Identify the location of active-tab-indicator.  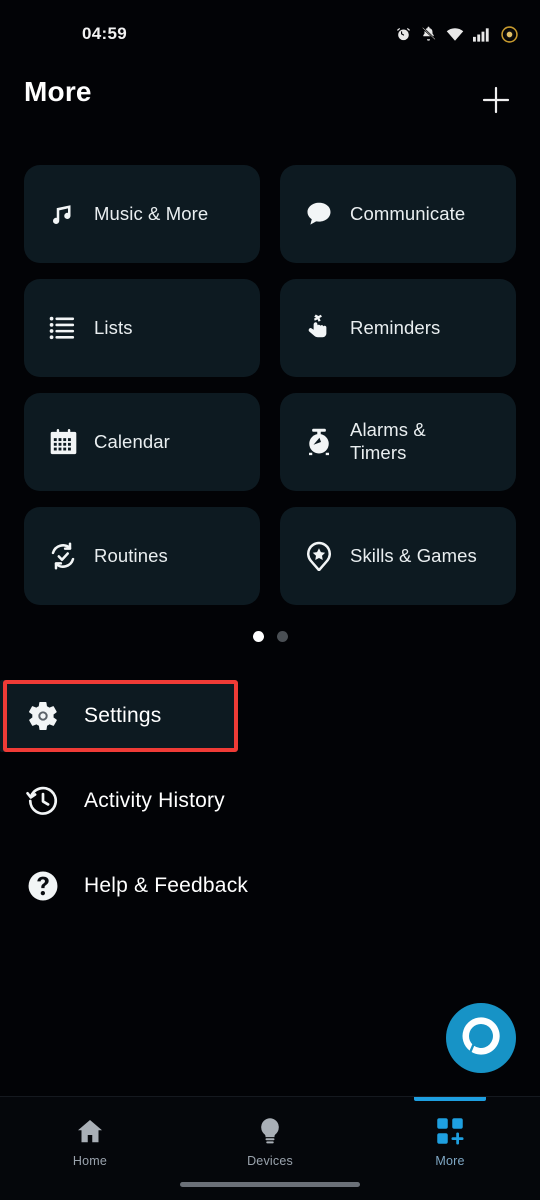
(450, 1099).